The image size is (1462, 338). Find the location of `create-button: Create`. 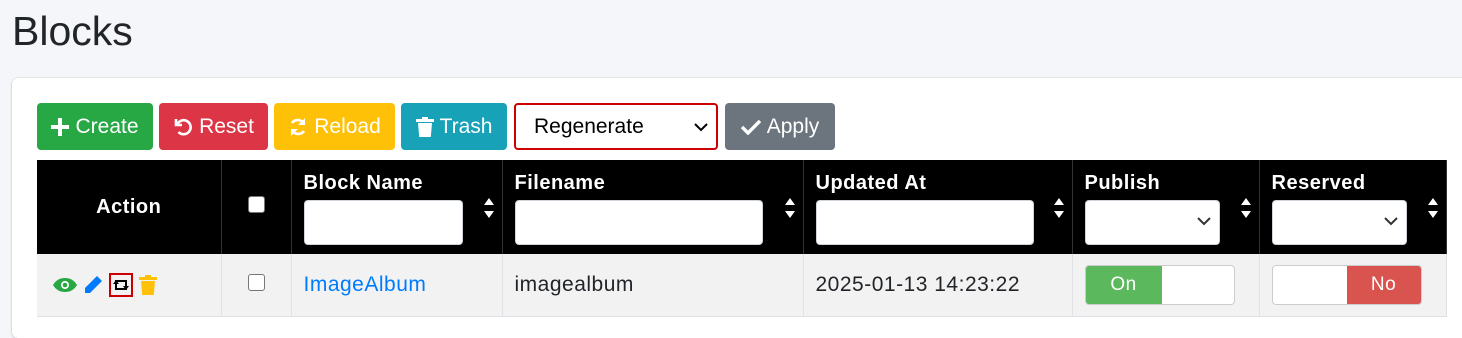

create-button: Create is located at coordinates (95, 126).